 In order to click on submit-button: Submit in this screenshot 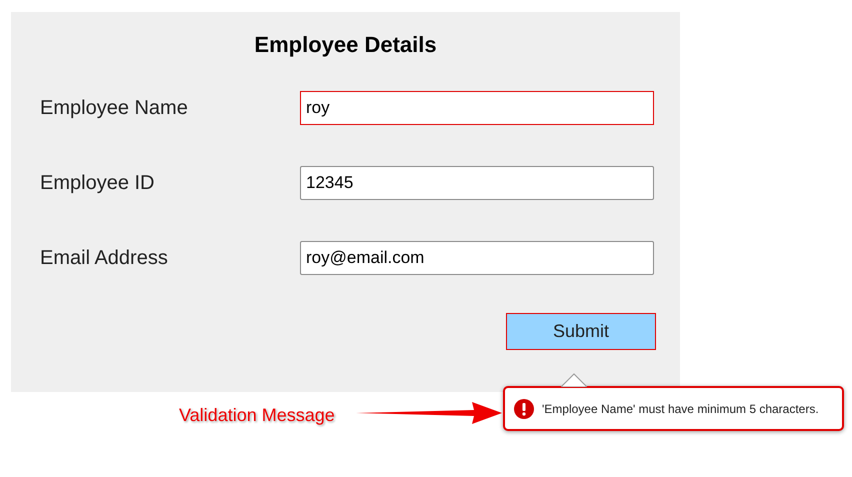, I will do `click(581, 331)`.